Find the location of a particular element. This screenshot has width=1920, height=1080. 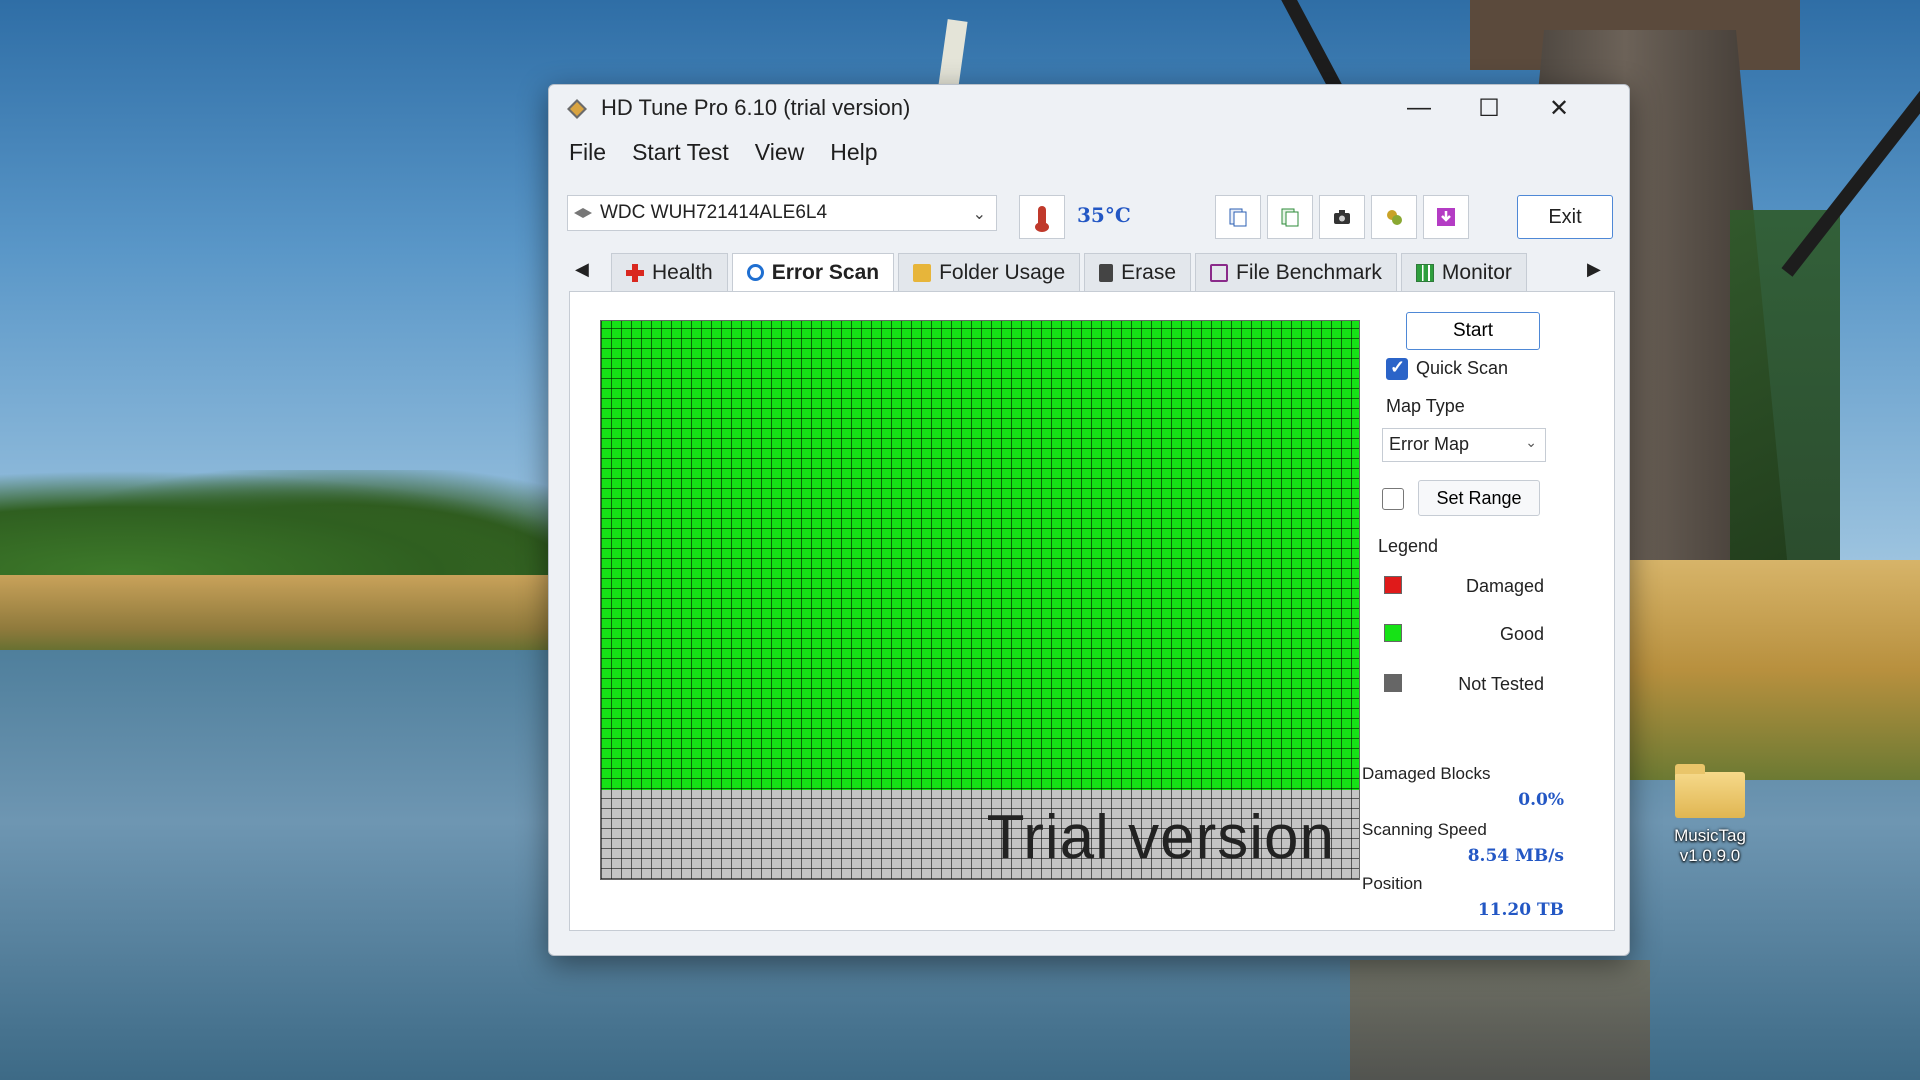

tab-scroll-left-icon: ◀ is located at coordinates (582, 269).